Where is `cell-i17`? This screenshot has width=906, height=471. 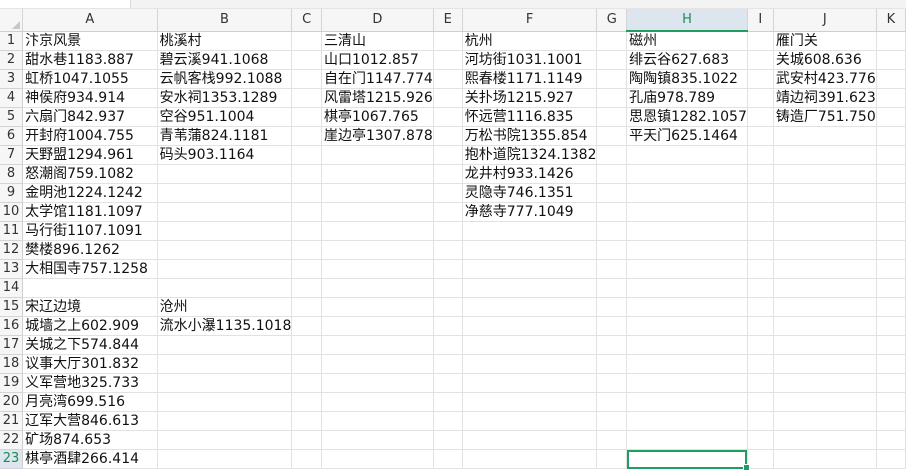 cell-i17 is located at coordinates (760, 345).